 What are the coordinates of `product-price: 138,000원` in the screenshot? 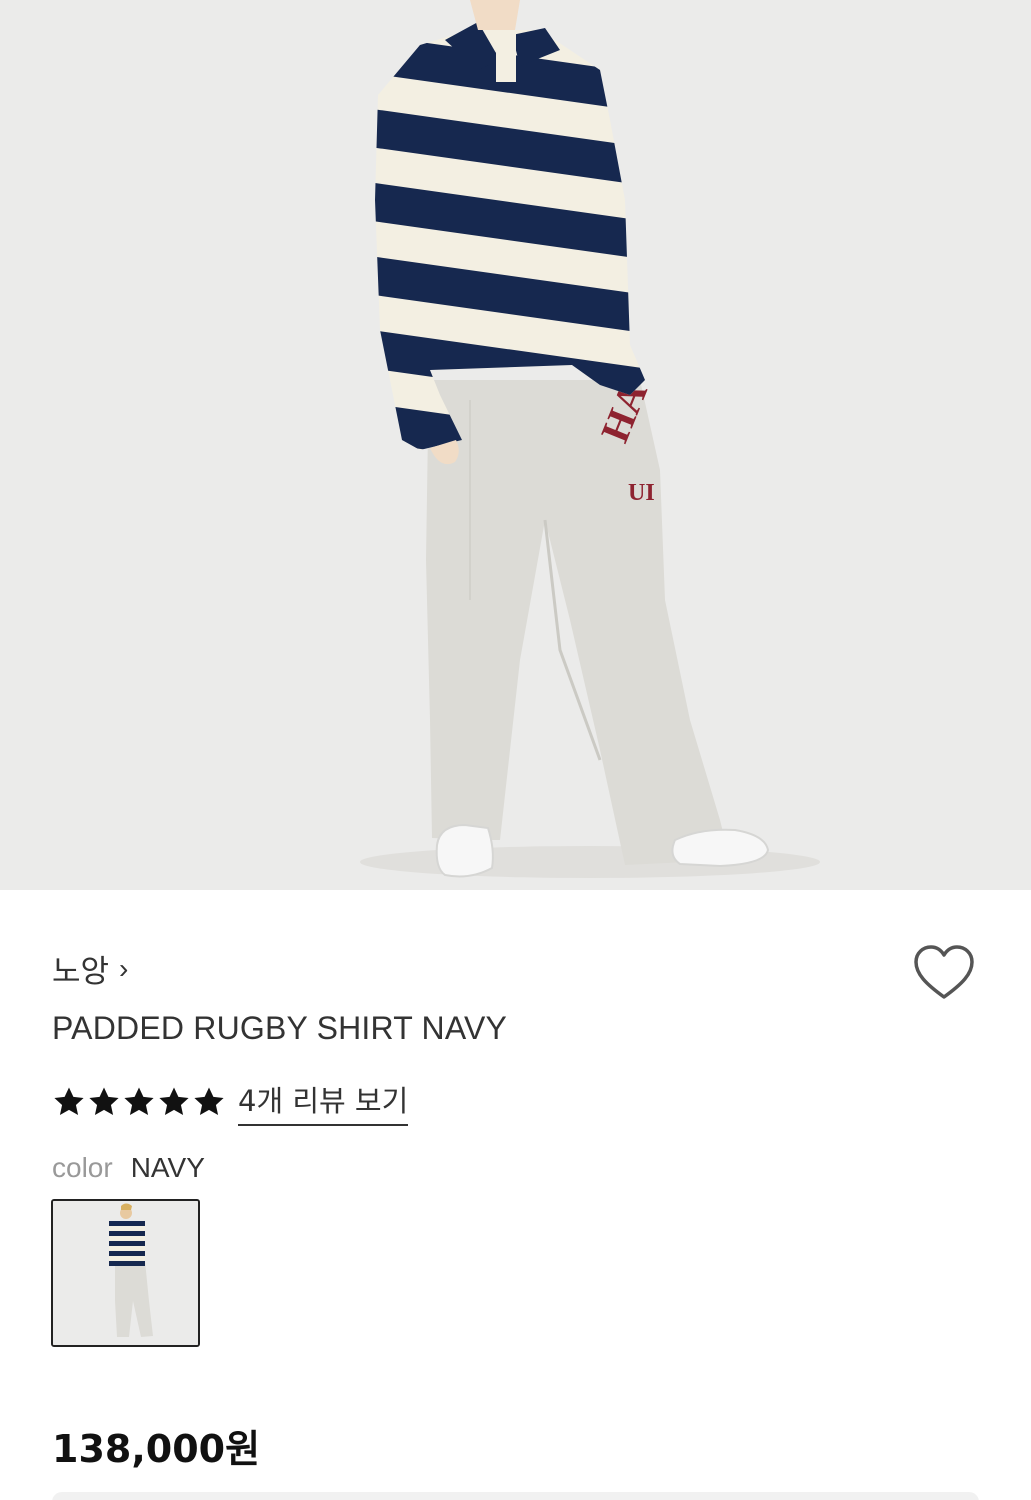 It's located at (156, 1449).